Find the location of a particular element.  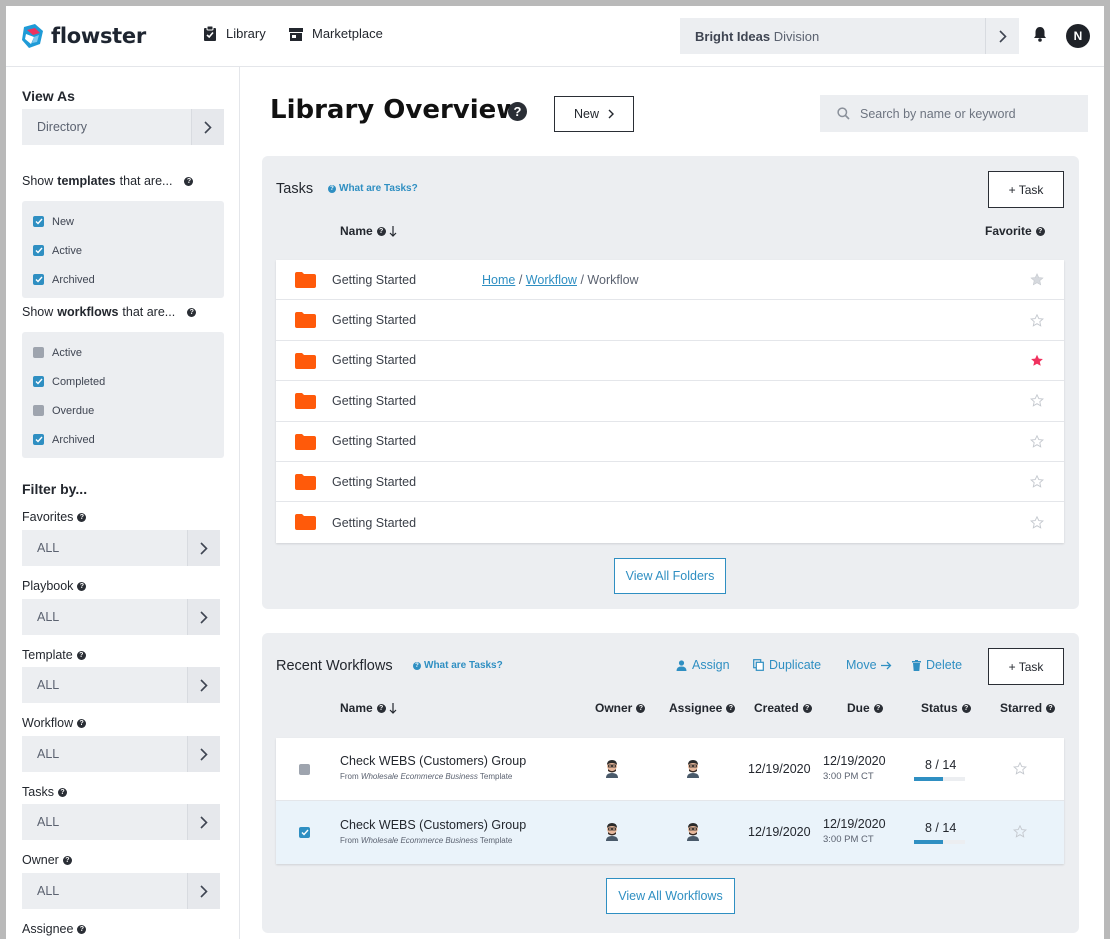

view-all-workflows-button: View All Workflows is located at coordinates (670, 896).